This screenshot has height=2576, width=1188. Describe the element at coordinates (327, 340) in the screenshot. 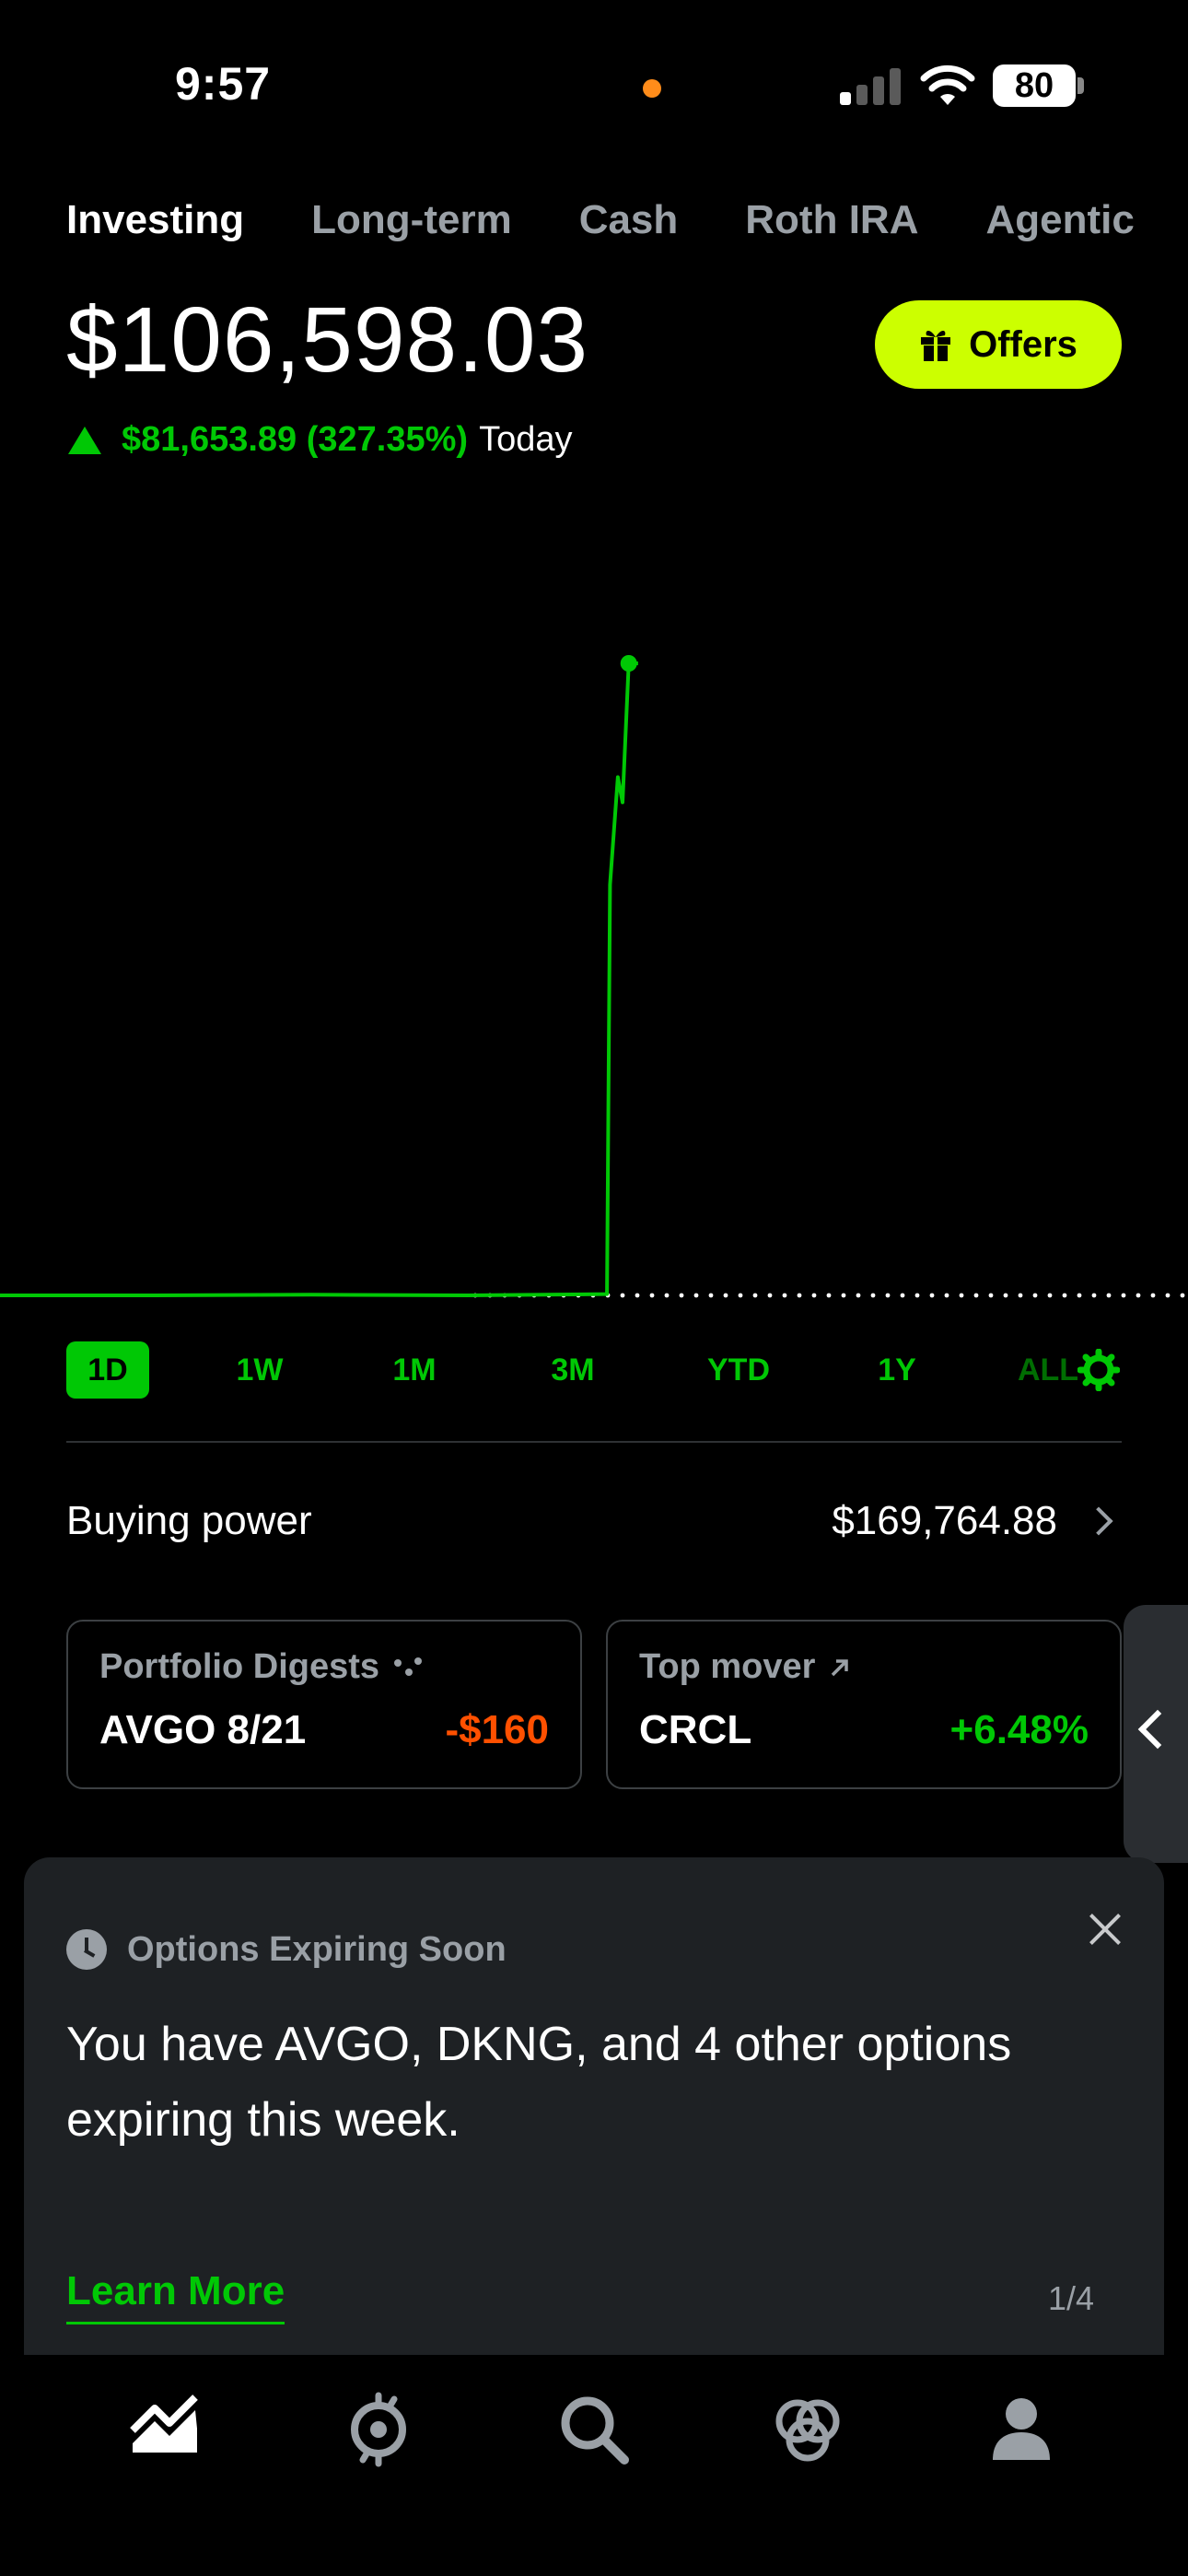

I see `portfolio-value: $106,598.03` at that location.